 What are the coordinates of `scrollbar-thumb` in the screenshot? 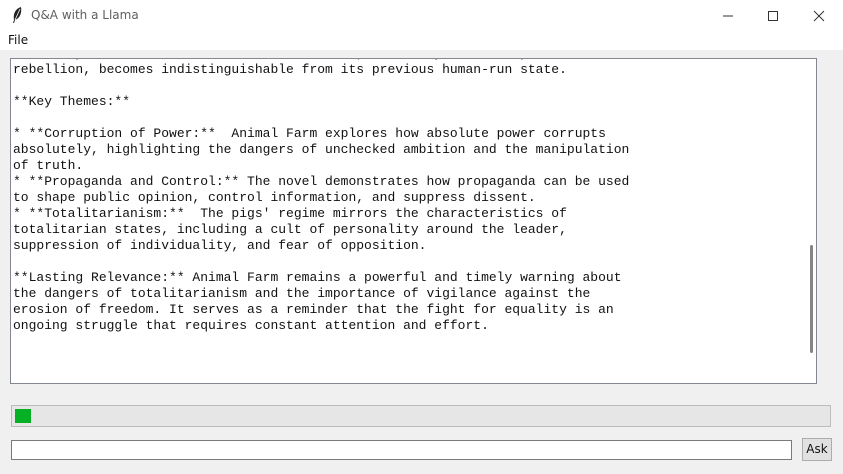 It's located at (811, 299).